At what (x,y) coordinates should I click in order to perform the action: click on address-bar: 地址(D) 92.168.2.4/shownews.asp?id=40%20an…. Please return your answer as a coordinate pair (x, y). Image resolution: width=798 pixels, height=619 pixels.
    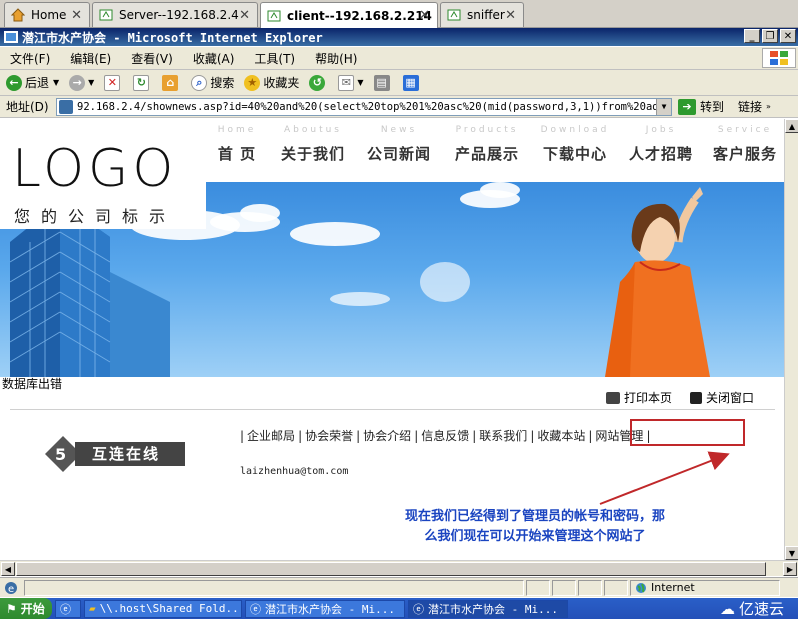
    Looking at the image, I should click on (399, 107).